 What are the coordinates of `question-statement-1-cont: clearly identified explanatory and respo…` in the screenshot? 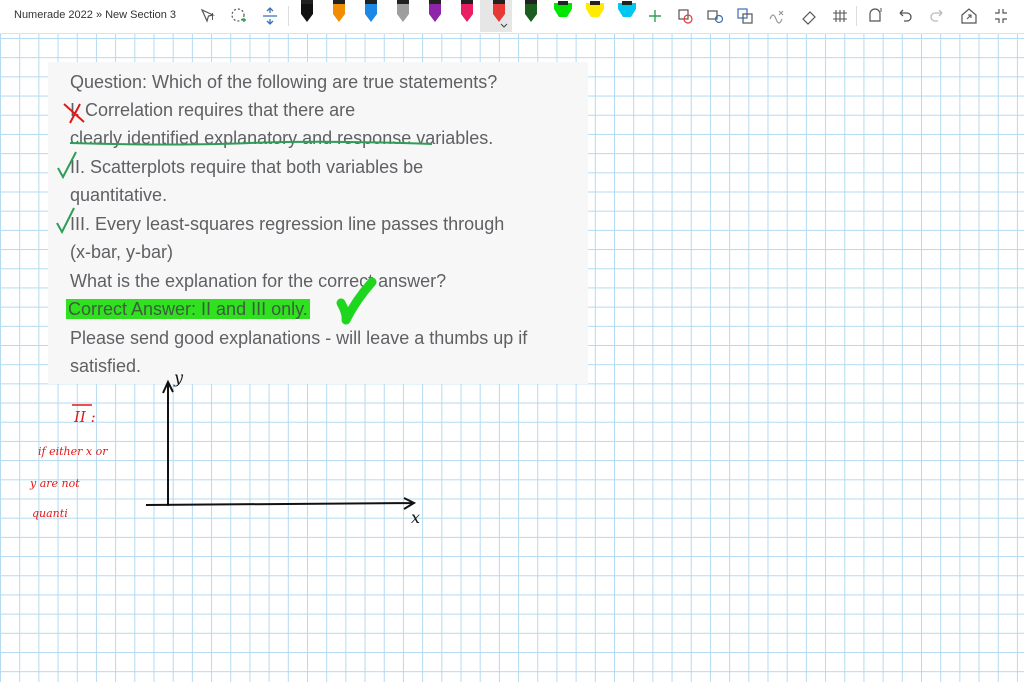 It's located at (282, 138).